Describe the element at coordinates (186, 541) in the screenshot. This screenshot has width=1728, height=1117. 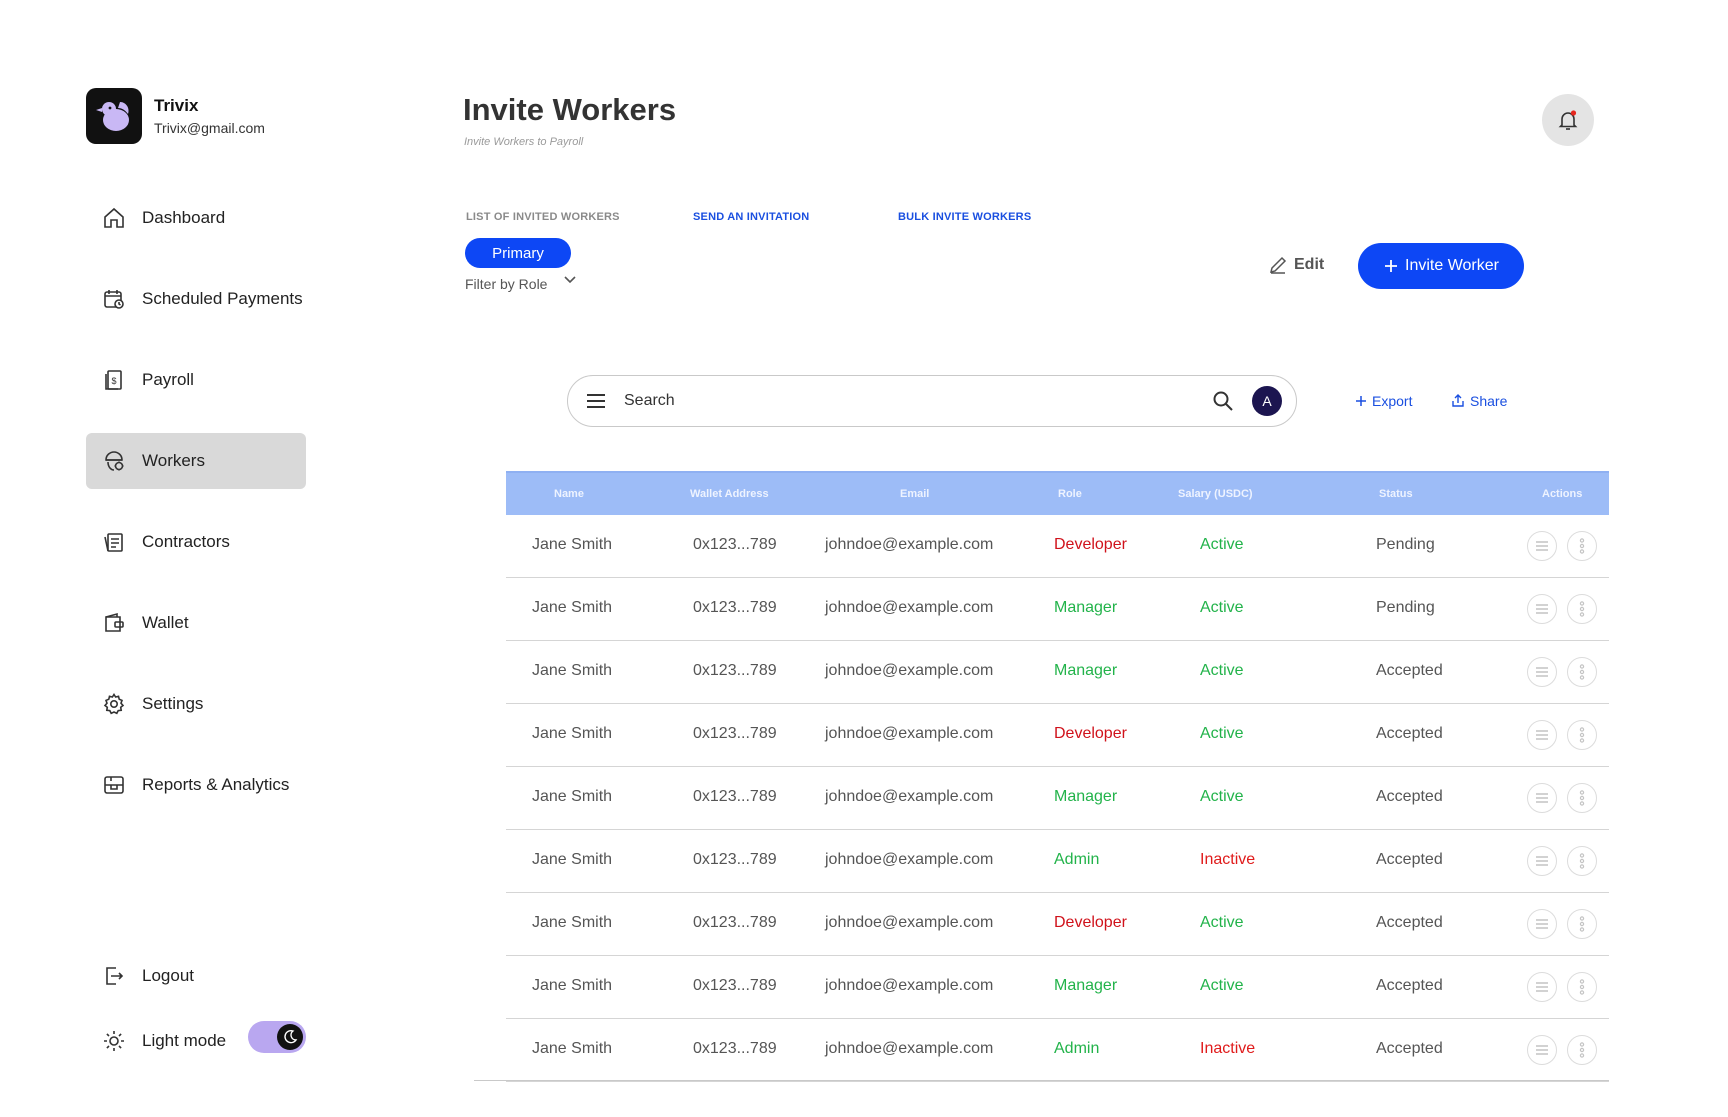
I see `sidebar-item-label: Contractors` at that location.